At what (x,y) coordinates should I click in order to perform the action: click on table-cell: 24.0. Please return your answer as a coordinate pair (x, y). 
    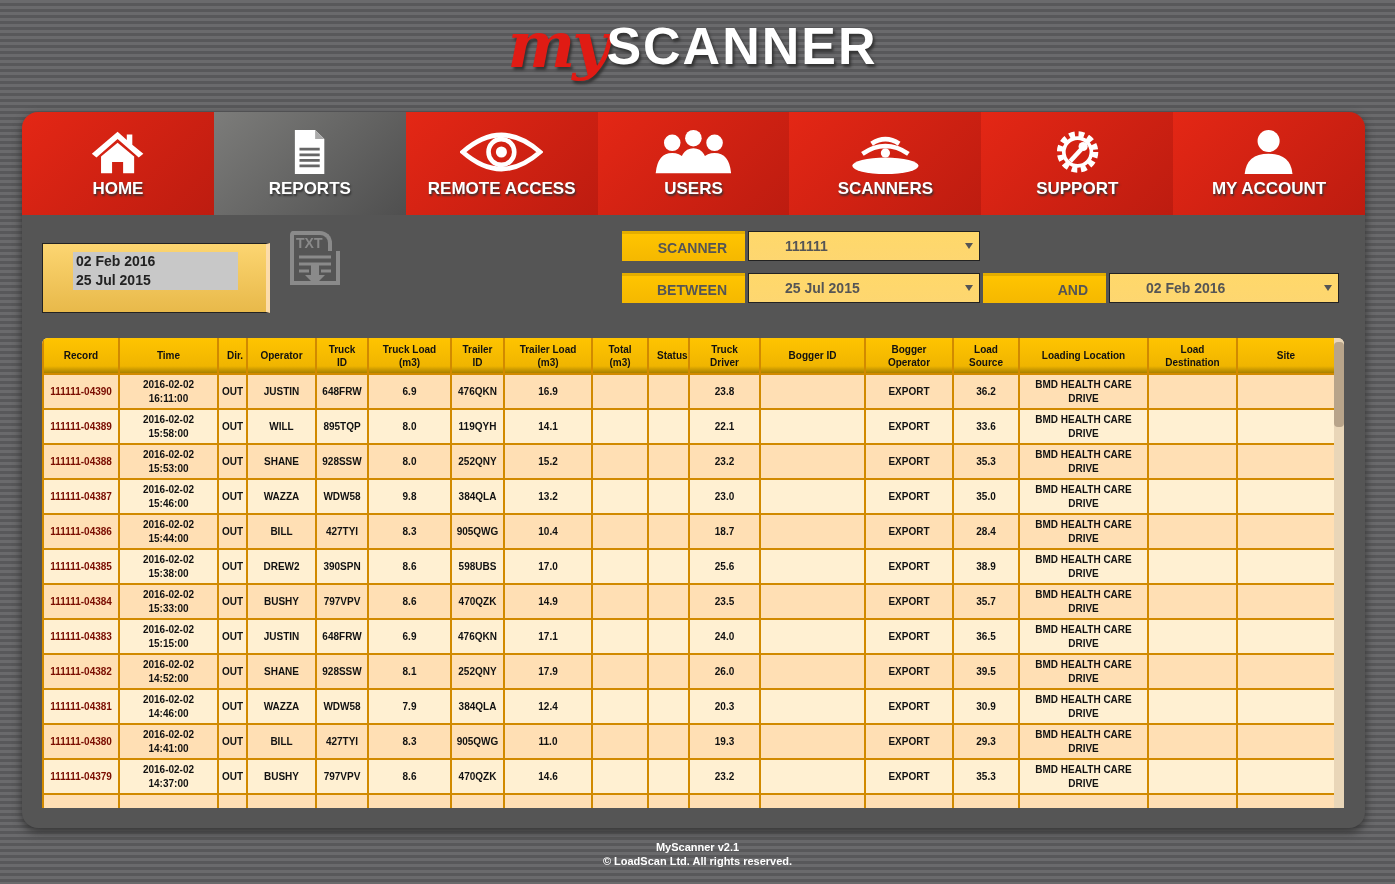
    Looking at the image, I should click on (724, 636).